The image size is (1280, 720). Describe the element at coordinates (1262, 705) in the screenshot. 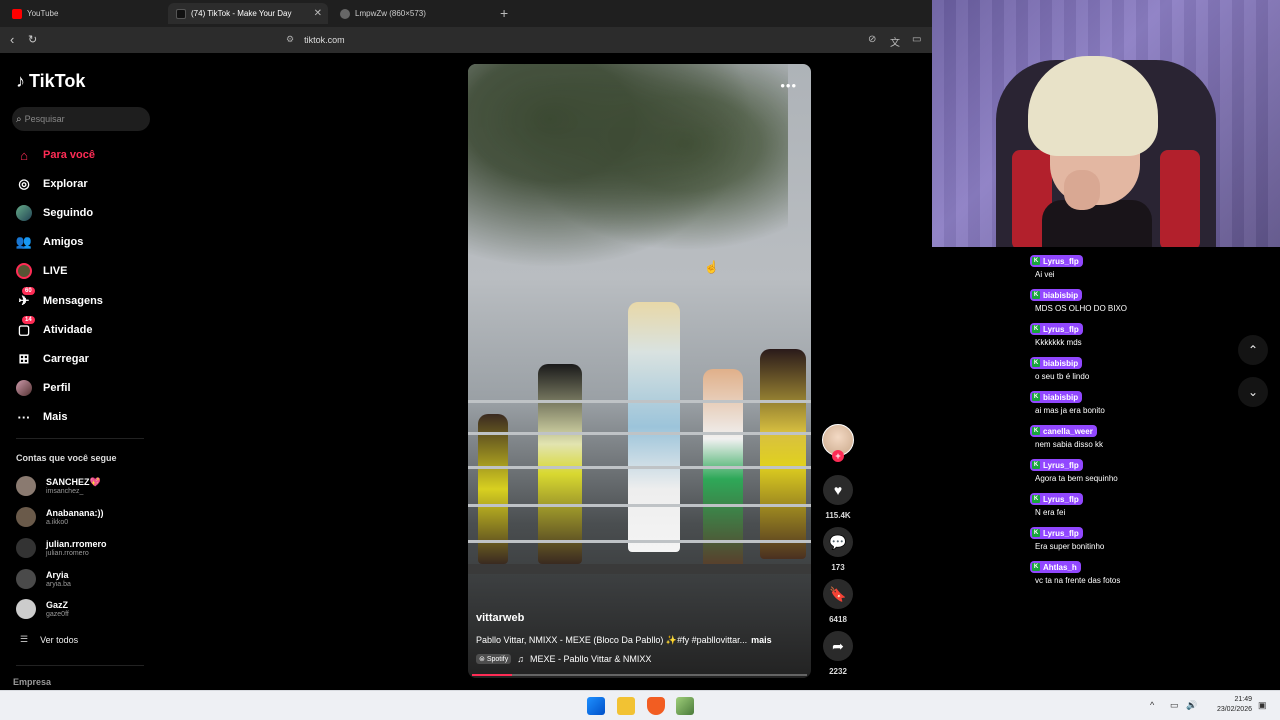

I see `notification-icon: ▣` at that location.